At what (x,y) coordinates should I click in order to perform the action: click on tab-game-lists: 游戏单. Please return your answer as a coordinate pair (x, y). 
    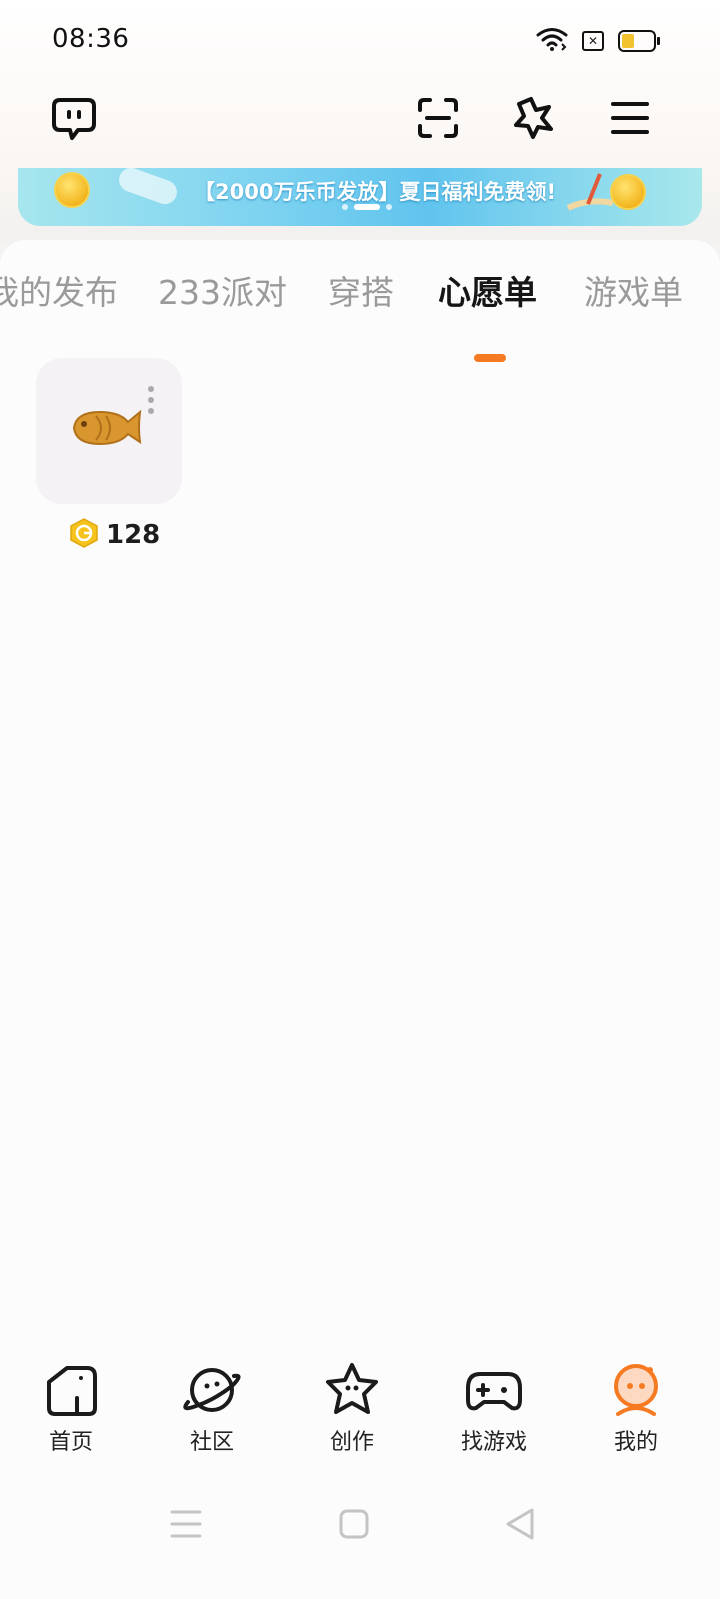
    Looking at the image, I should click on (633, 290).